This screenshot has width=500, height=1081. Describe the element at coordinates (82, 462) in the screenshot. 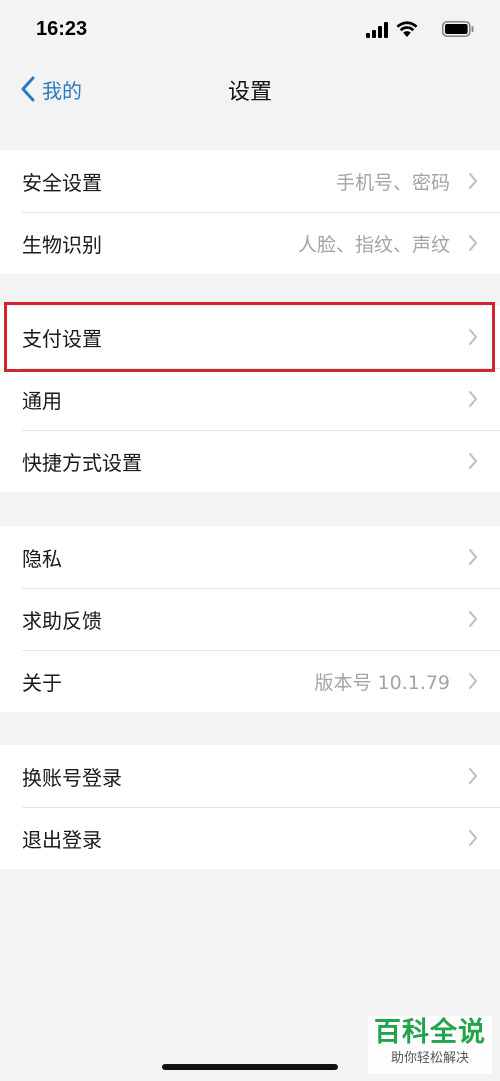

I see `row-label: 快捷方式设置` at that location.